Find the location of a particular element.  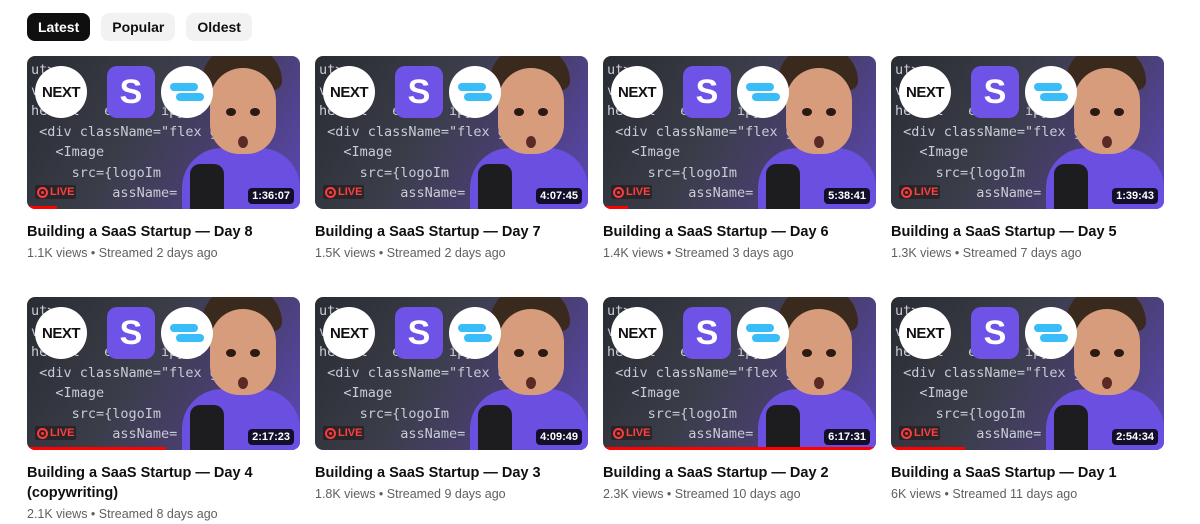

video-meta: 6K views • Streamed 11 days ago is located at coordinates (984, 494).